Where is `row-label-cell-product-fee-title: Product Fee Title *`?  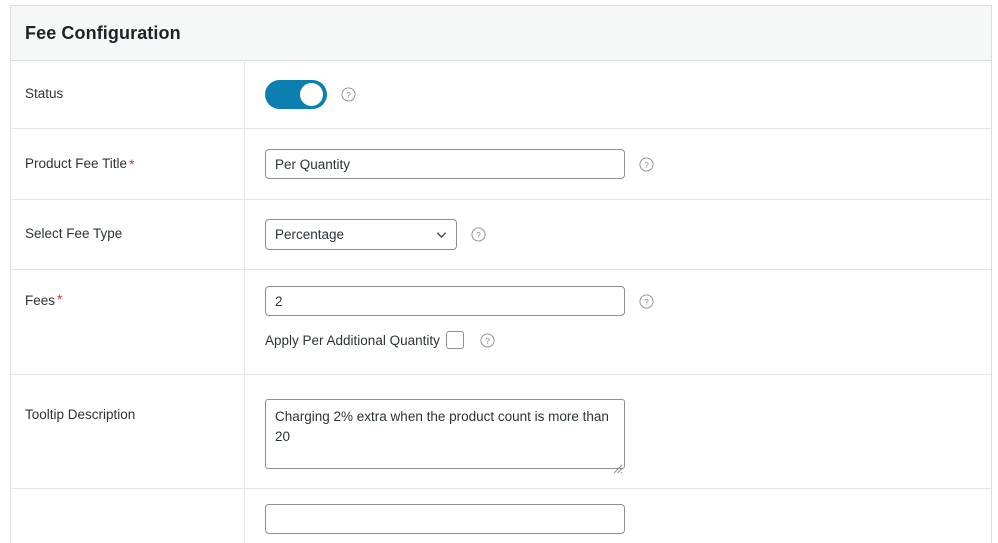 row-label-cell-product-fee-title: Product Fee Title * is located at coordinates (128, 164).